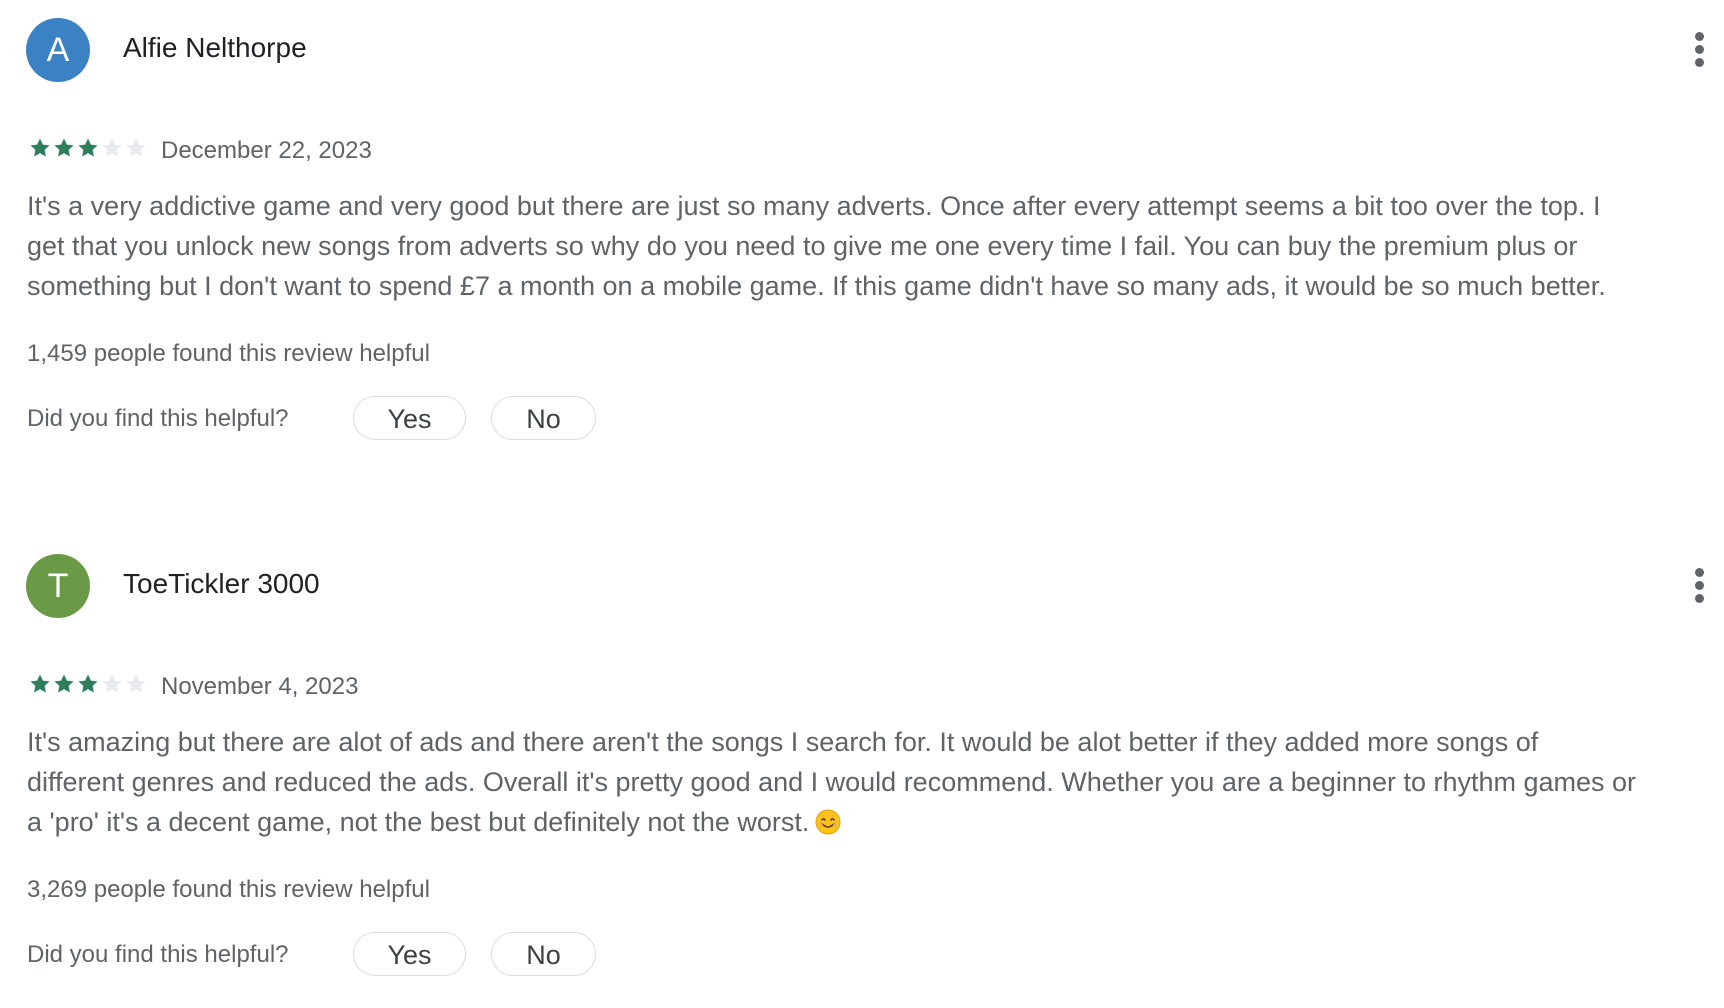  What do you see at coordinates (828, 822) in the screenshot?
I see `smiling-face-emoji-icon` at bounding box center [828, 822].